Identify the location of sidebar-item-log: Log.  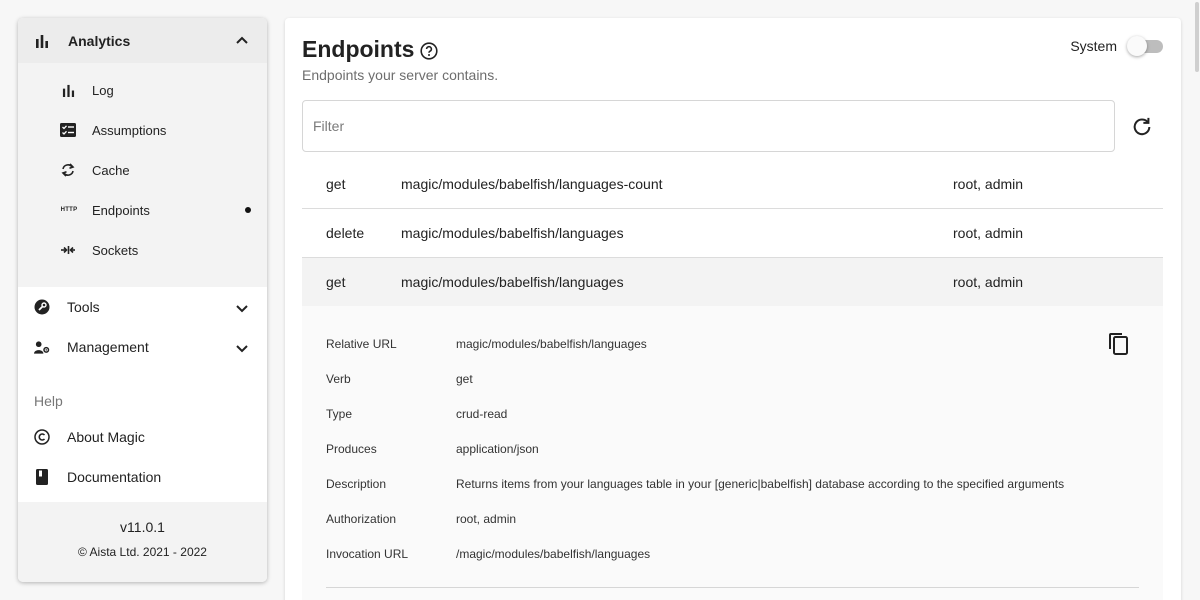
(142, 90).